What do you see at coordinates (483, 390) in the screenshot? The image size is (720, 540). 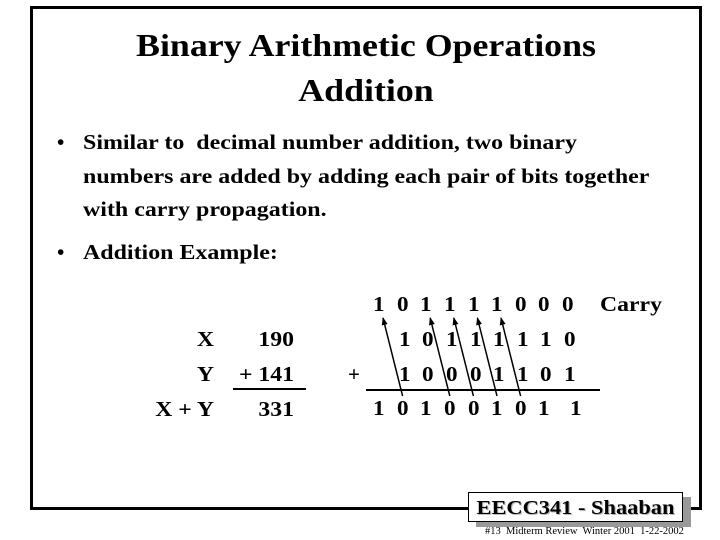 I see `binary-sum-rule` at bounding box center [483, 390].